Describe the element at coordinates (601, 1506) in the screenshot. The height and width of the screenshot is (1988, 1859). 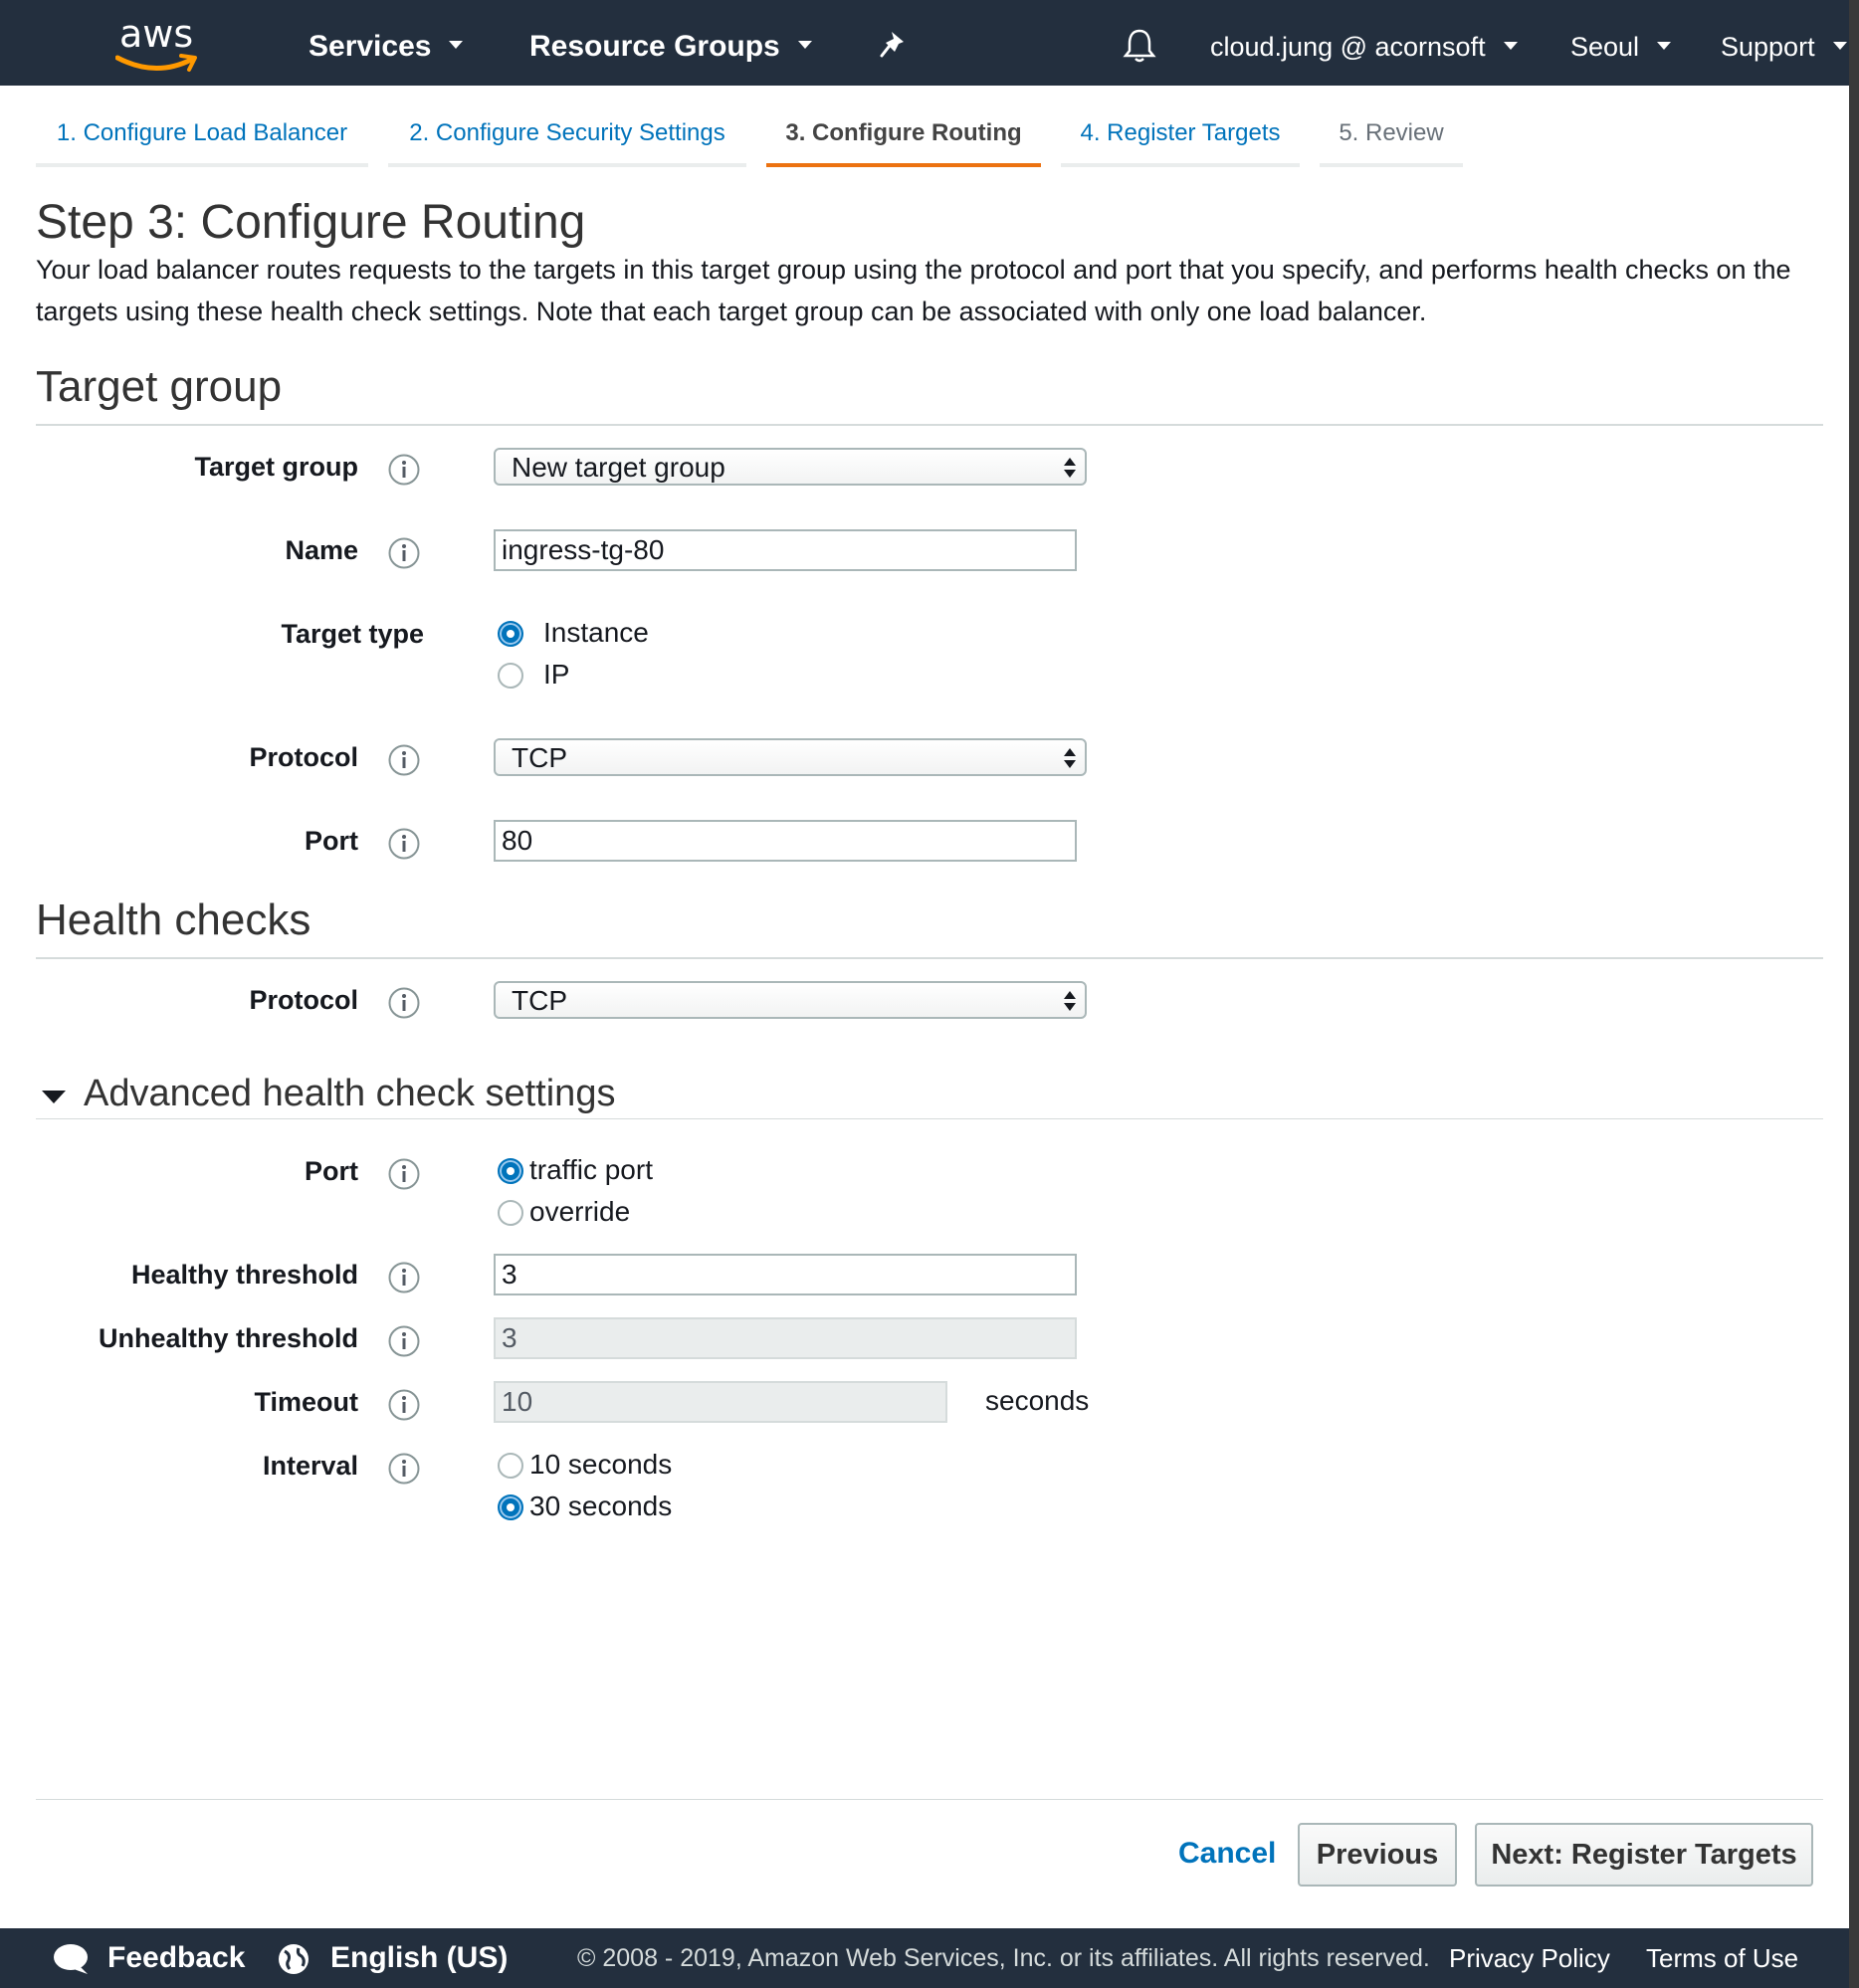
I see `interval-30-label: 30 seconds` at that location.